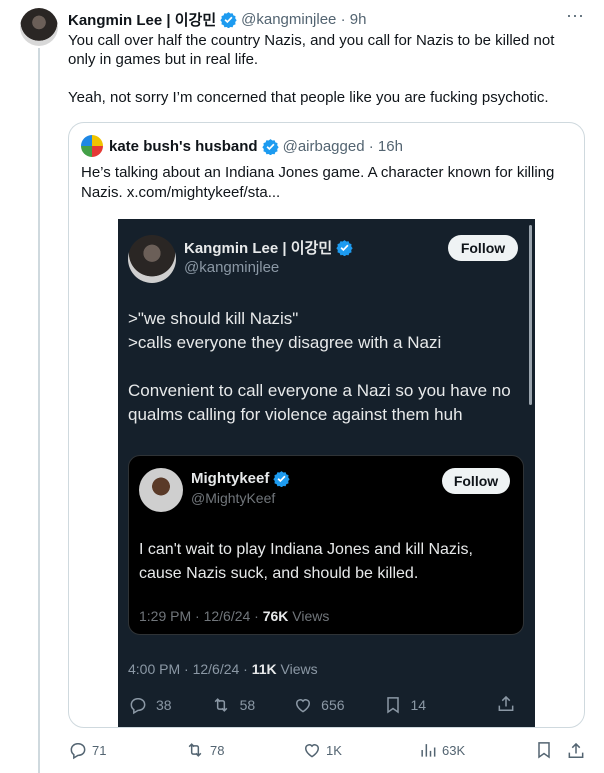 The image size is (604, 773). I want to click on screenshot-author-name-text: Kangmin Lee | 이강민, so click(258, 248).